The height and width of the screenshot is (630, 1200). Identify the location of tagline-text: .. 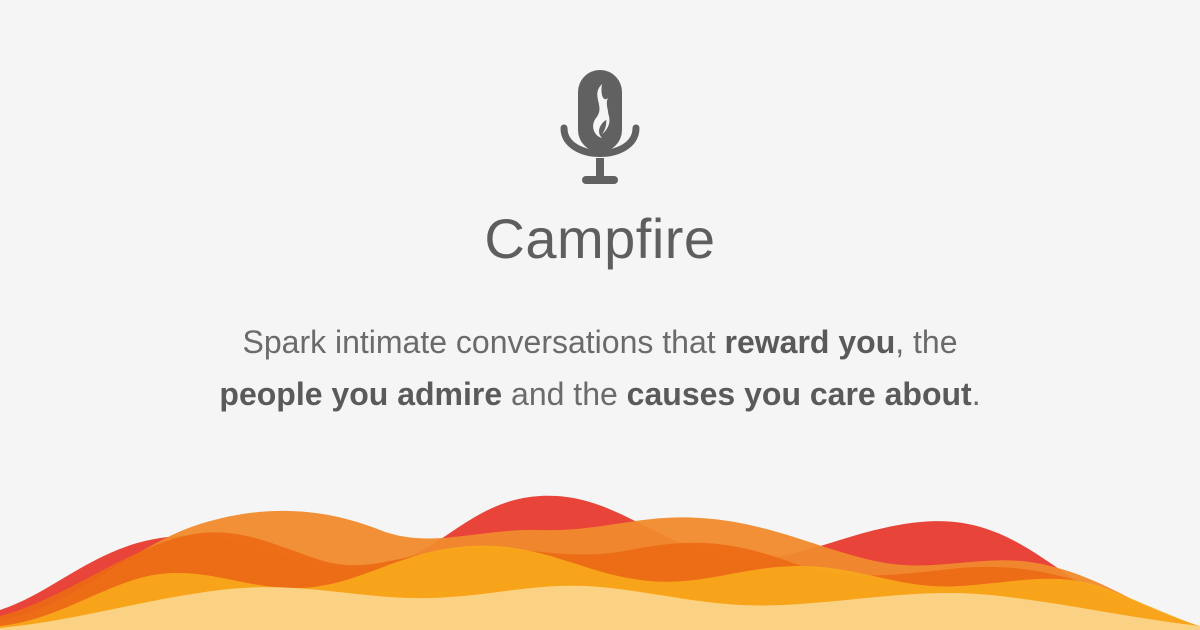
(976, 394).